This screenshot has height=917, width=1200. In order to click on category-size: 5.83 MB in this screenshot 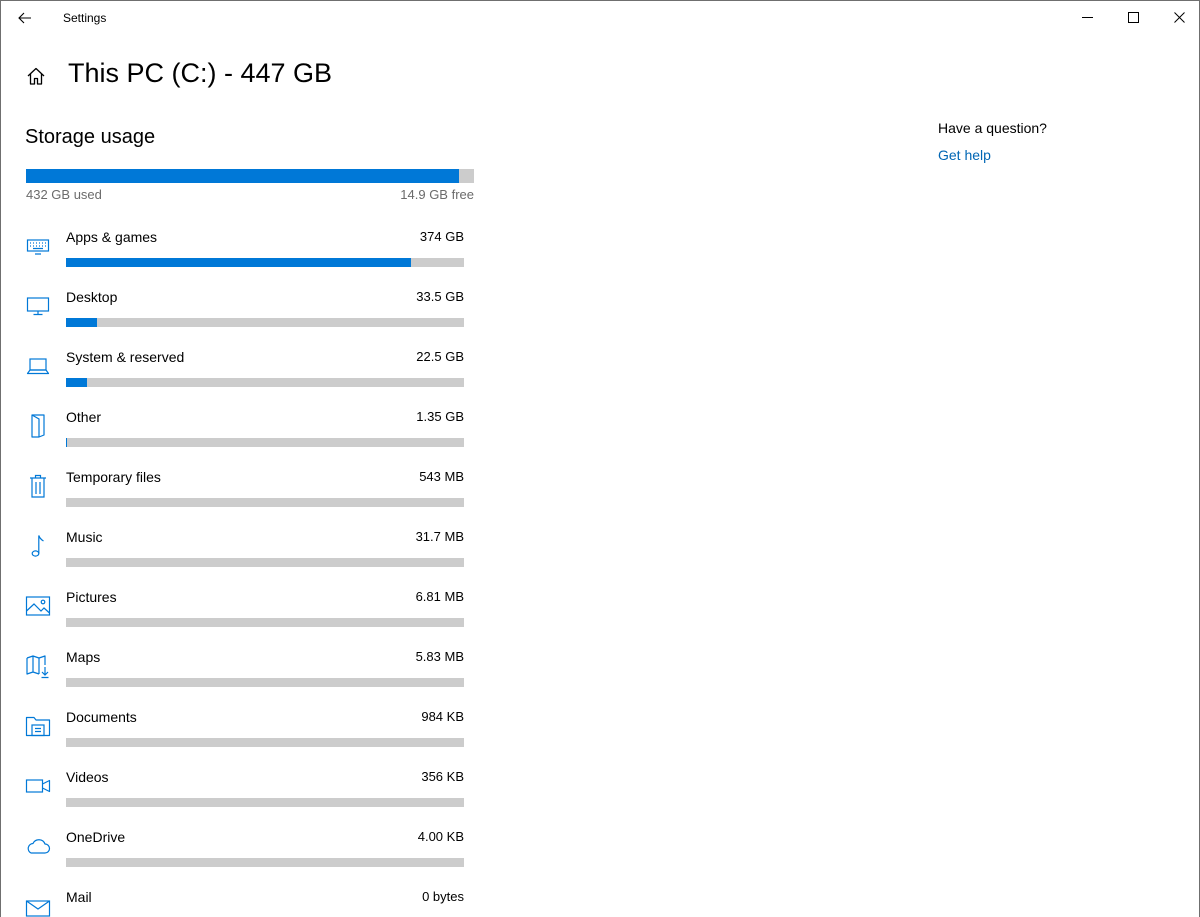, I will do `click(439, 656)`.